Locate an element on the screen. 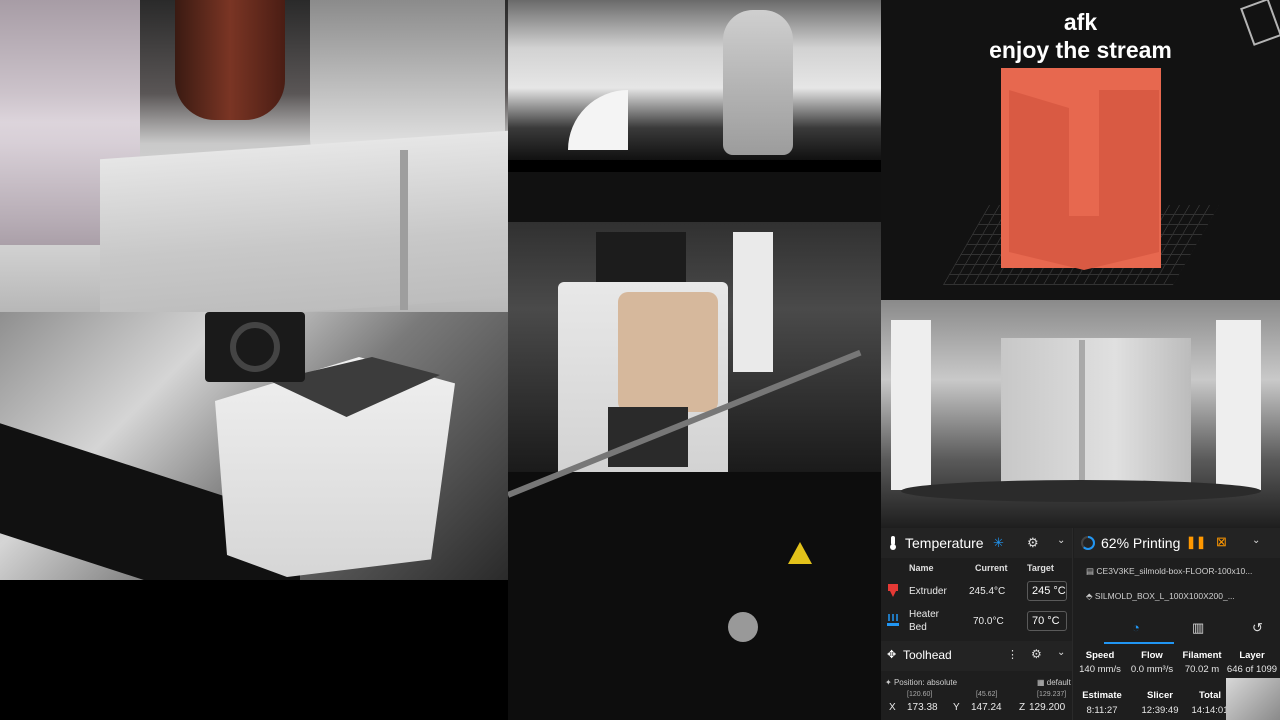 Image resolution: width=1280 pixels, height=720 pixels. preset-label: default is located at coordinates (1058, 682).